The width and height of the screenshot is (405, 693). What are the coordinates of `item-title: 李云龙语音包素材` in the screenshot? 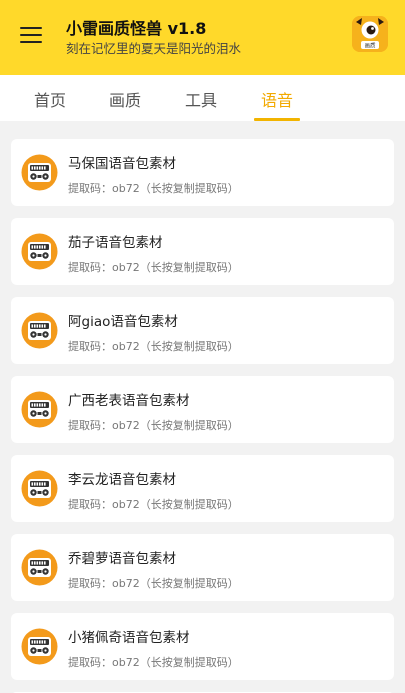 It's located at (122, 480).